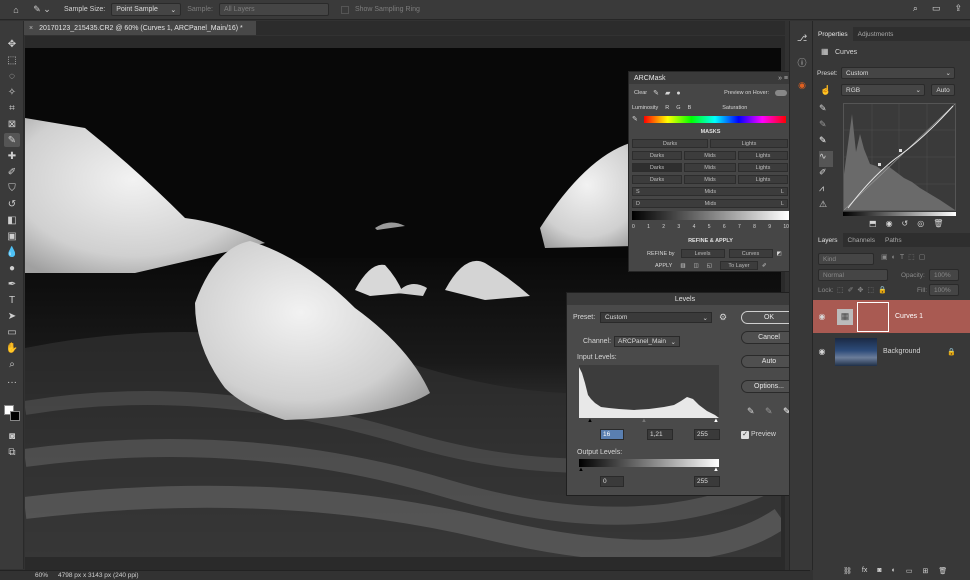 The width and height of the screenshot is (970, 580). Describe the element at coordinates (826, 143) in the screenshot. I see `white-point-dropper-icon: ✎` at that location.